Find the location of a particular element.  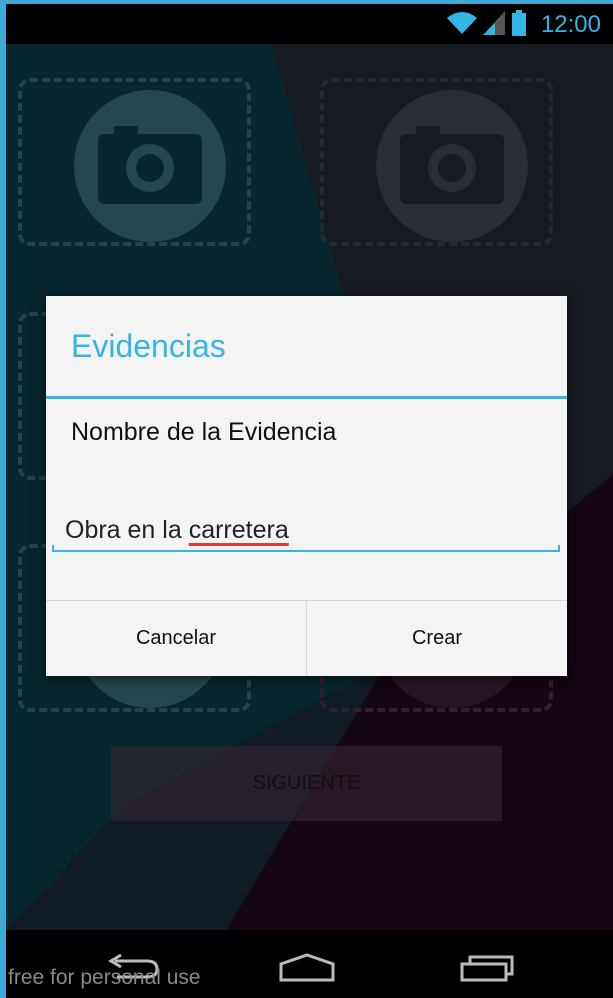

dialog-title: Evidencias is located at coordinates (148, 346).